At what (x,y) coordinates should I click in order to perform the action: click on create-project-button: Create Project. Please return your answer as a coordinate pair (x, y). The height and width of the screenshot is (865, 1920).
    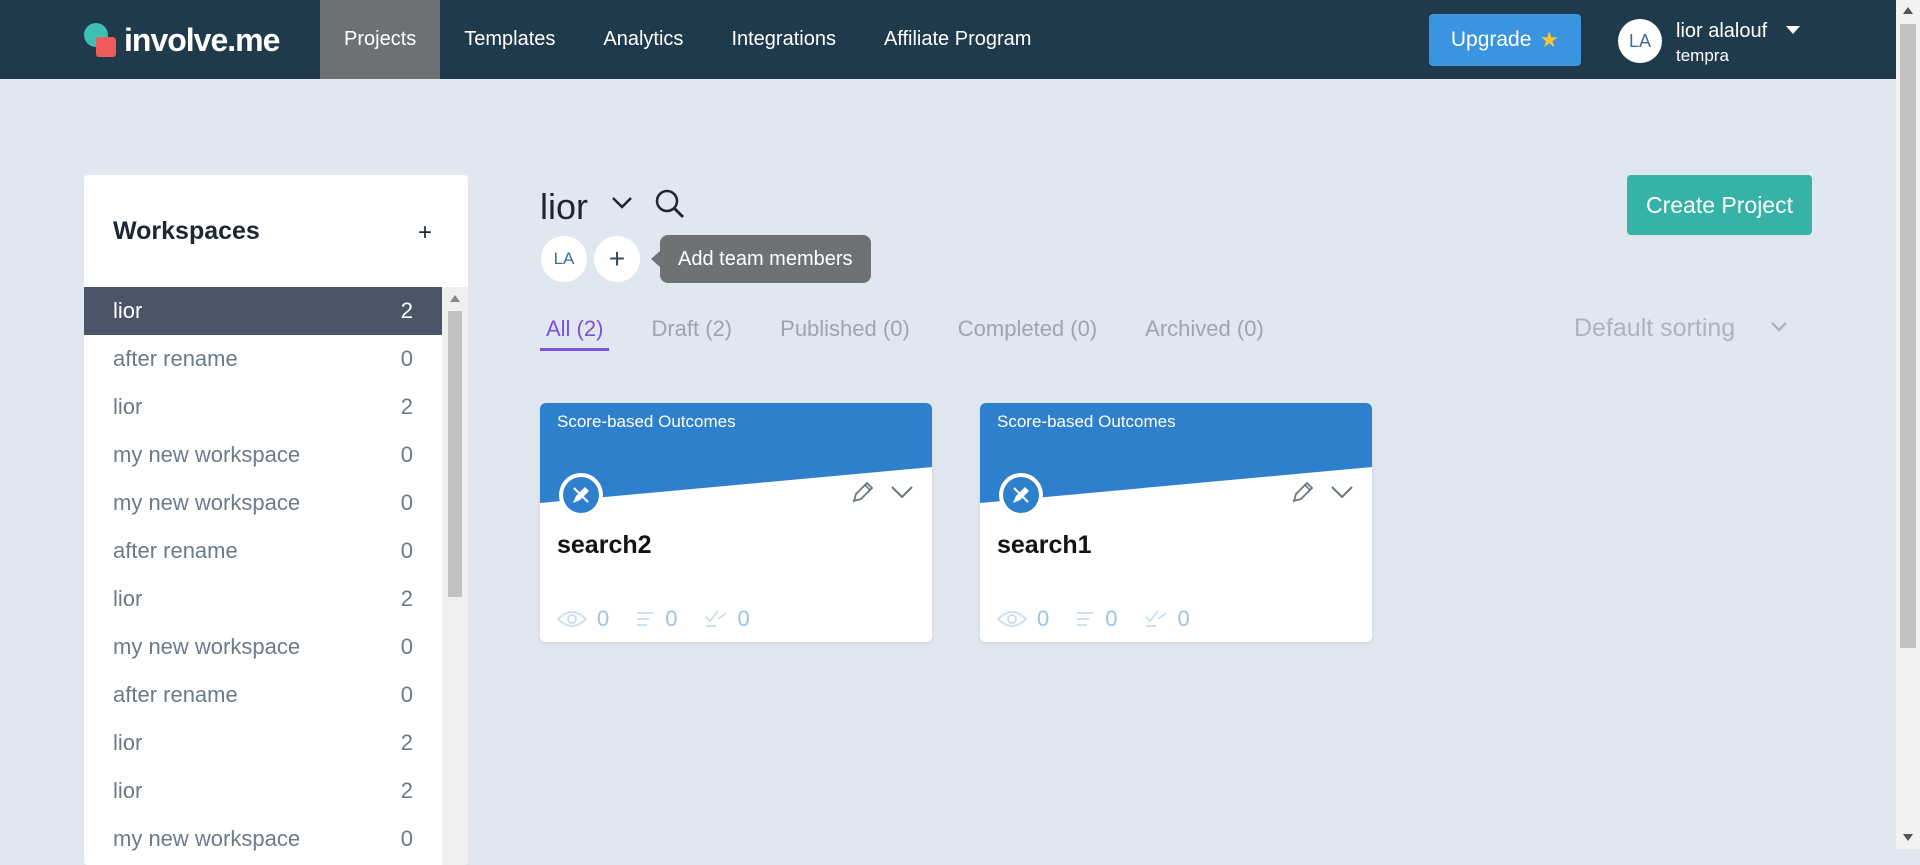
    Looking at the image, I should click on (1719, 205).